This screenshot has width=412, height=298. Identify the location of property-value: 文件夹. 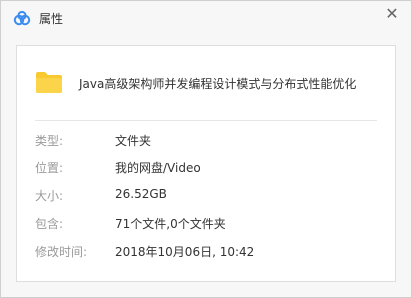
(133, 141).